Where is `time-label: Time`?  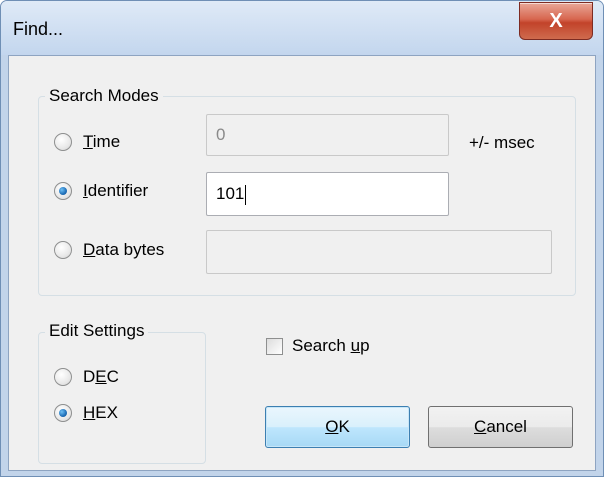 time-label: Time is located at coordinates (101, 142).